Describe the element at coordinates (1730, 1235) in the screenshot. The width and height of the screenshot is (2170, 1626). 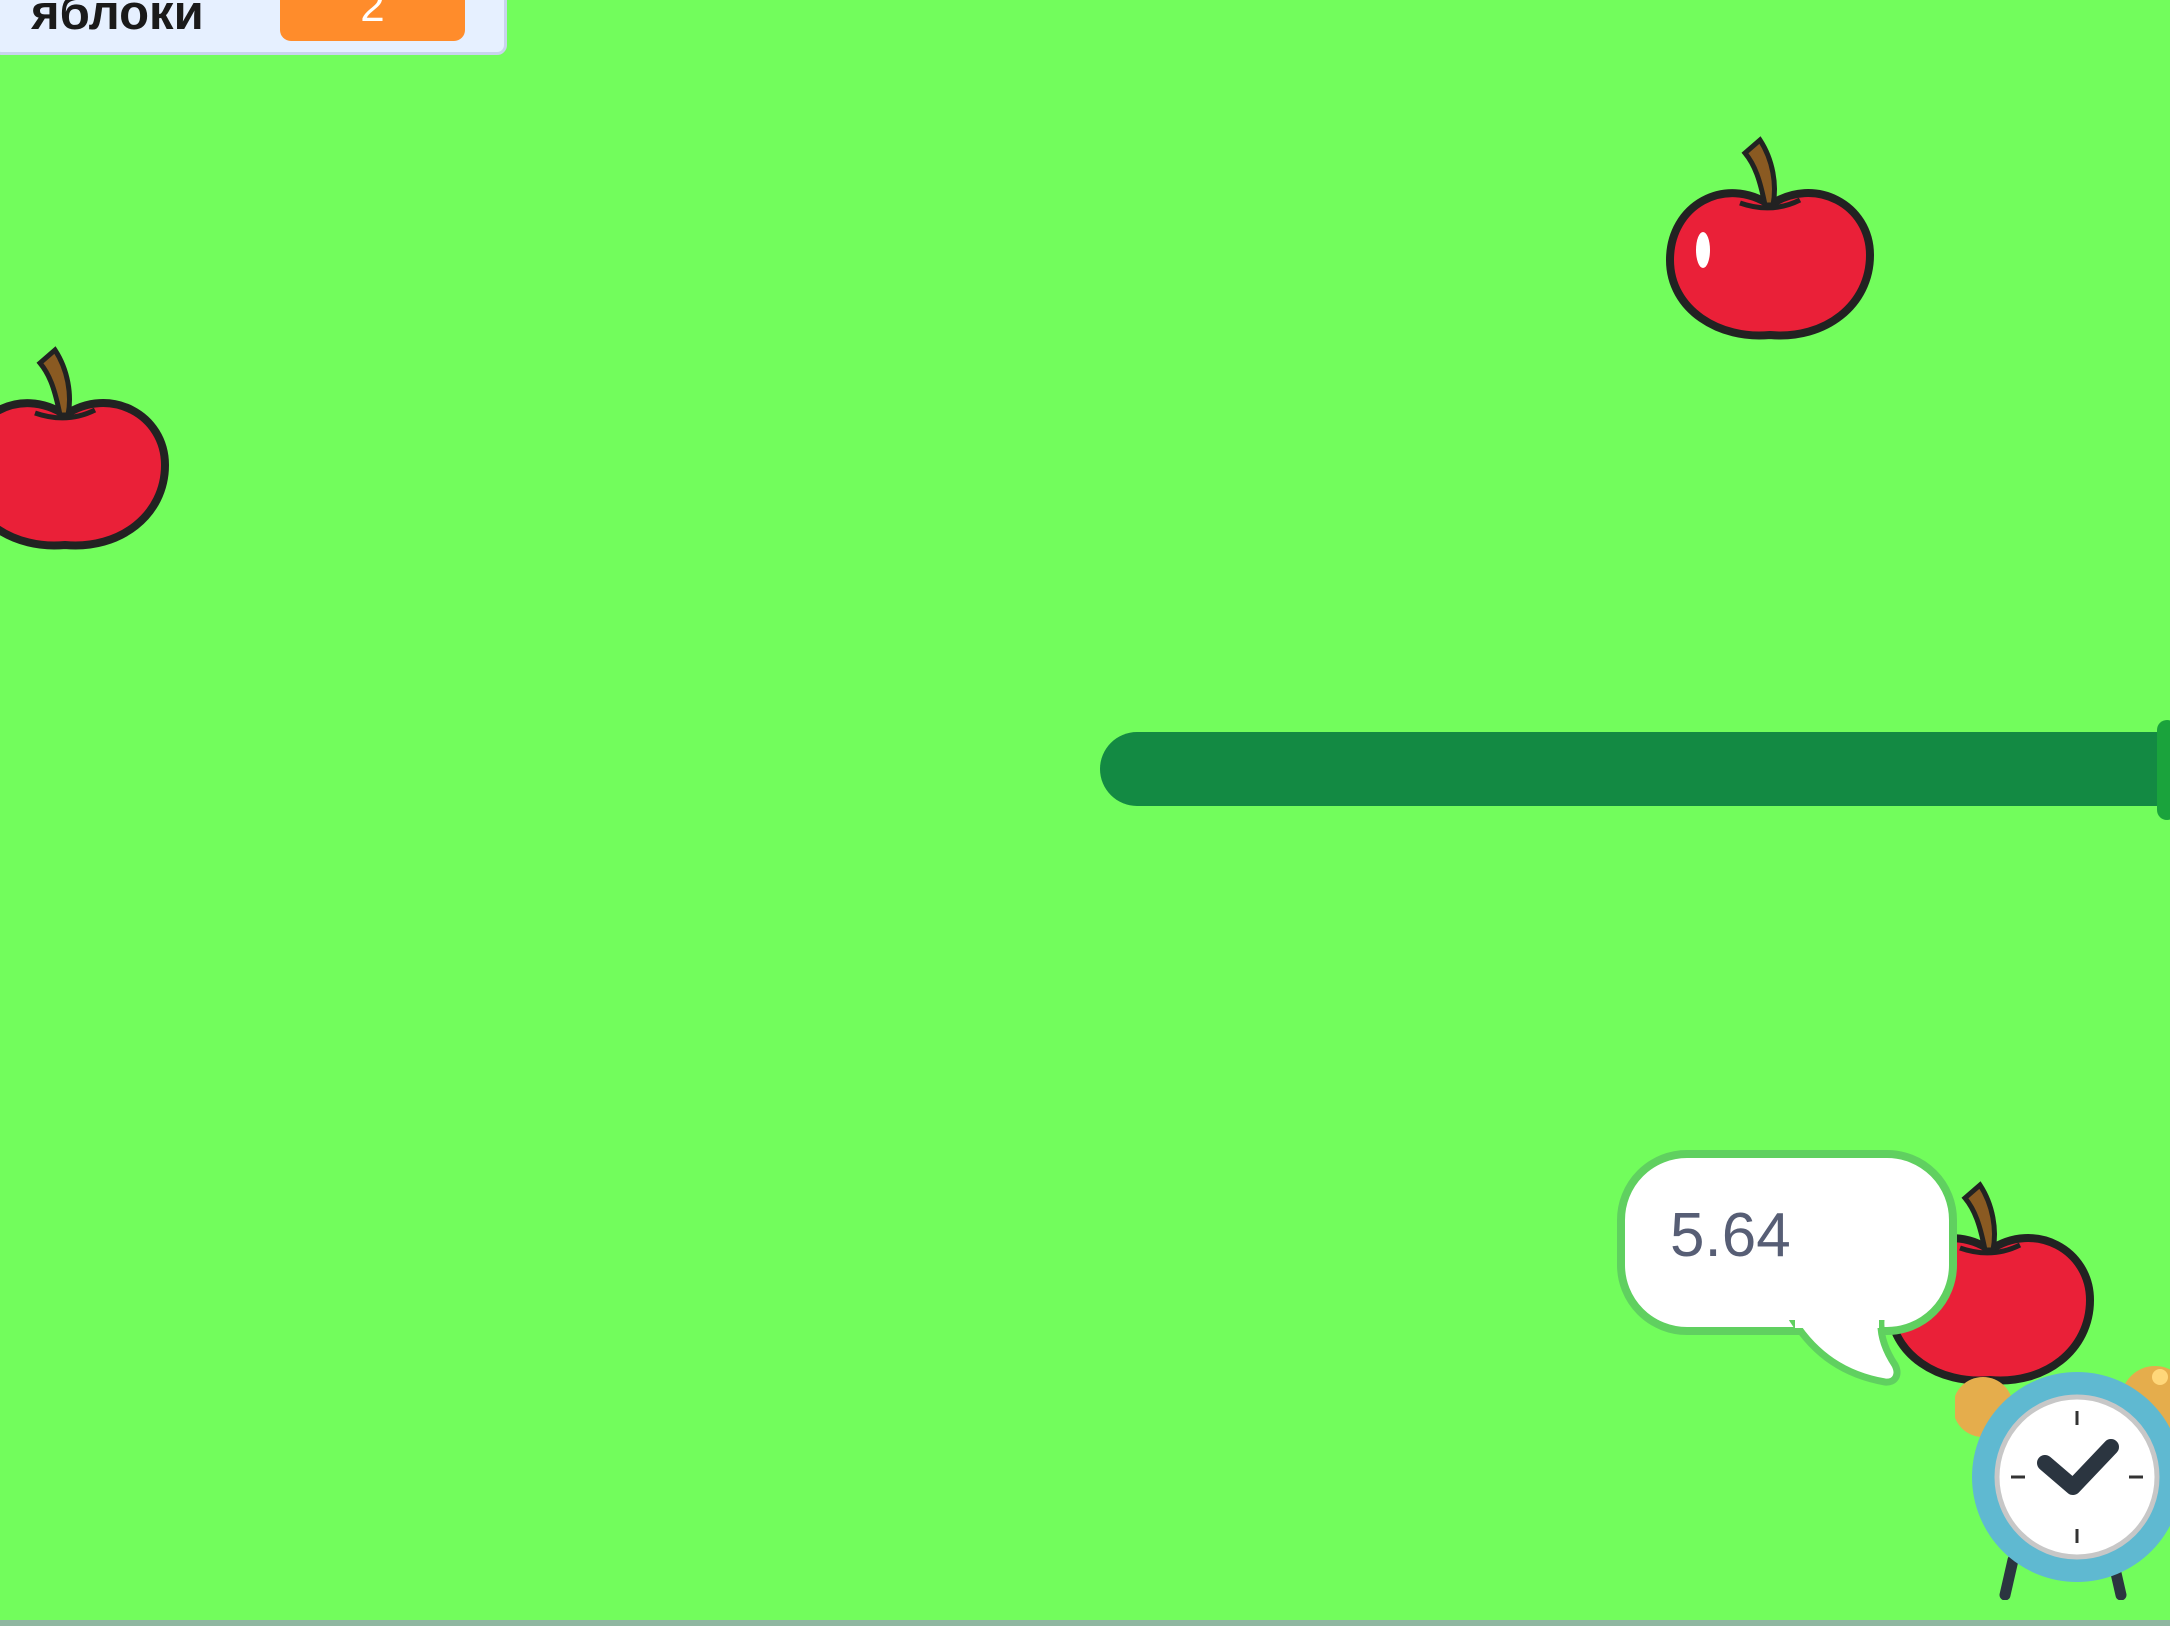
I see `speech-bubble-text: 5.64` at that location.